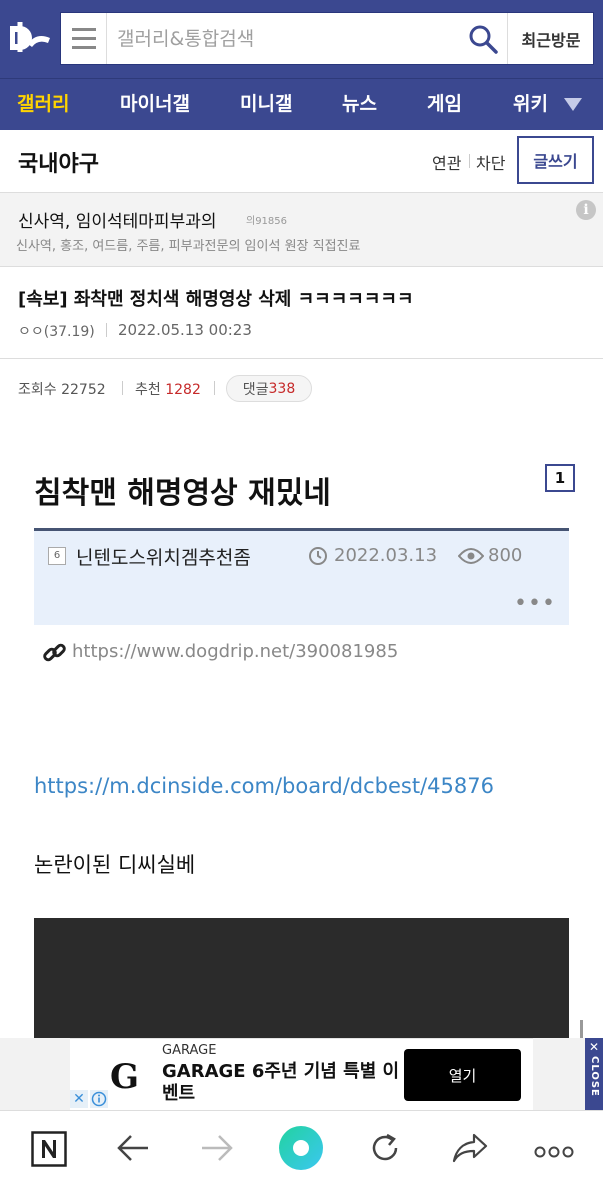  What do you see at coordinates (58, 162) in the screenshot?
I see `gallery-title: 국내야구` at bounding box center [58, 162].